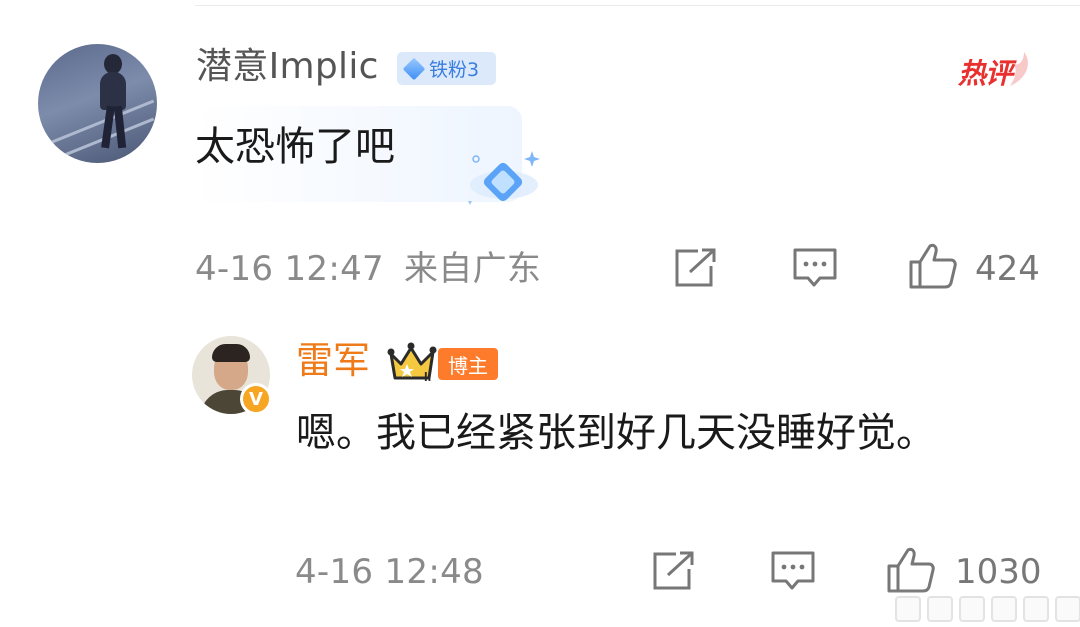  Describe the element at coordinates (637, 5) in the screenshot. I see `divider` at that location.